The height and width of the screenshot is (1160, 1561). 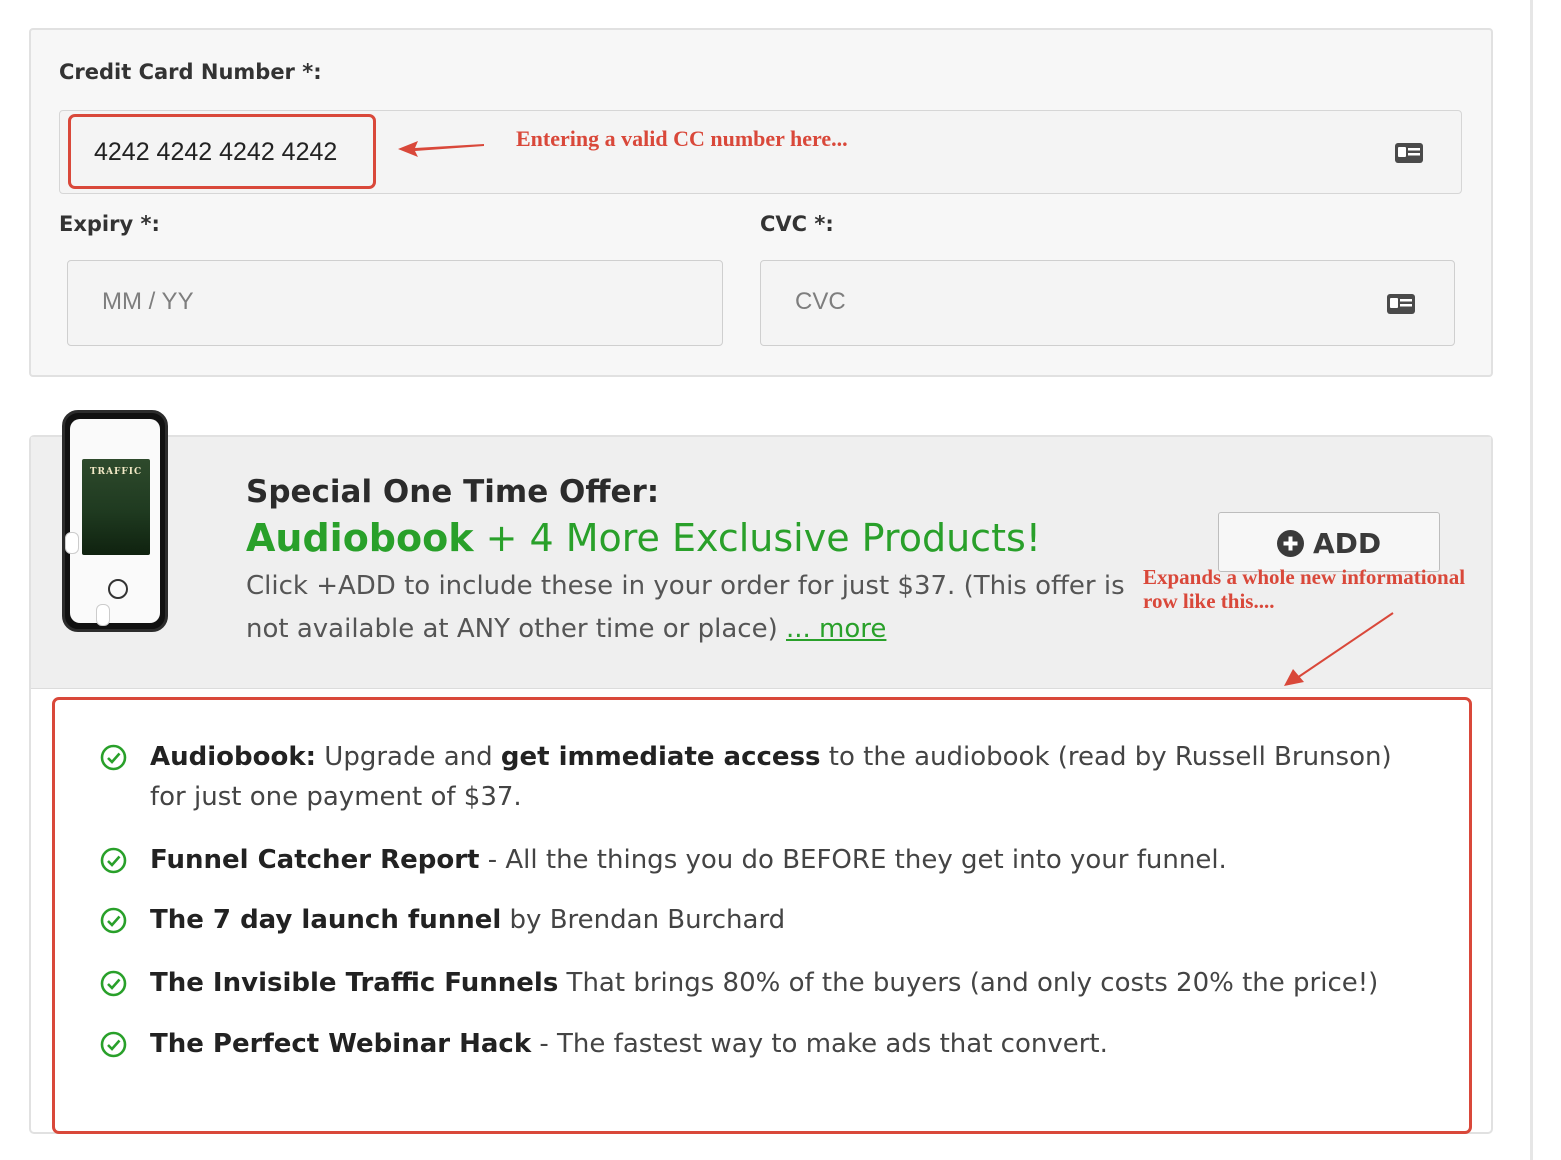 I want to click on expiry-placeholder: MM / YY, so click(x=148, y=301).